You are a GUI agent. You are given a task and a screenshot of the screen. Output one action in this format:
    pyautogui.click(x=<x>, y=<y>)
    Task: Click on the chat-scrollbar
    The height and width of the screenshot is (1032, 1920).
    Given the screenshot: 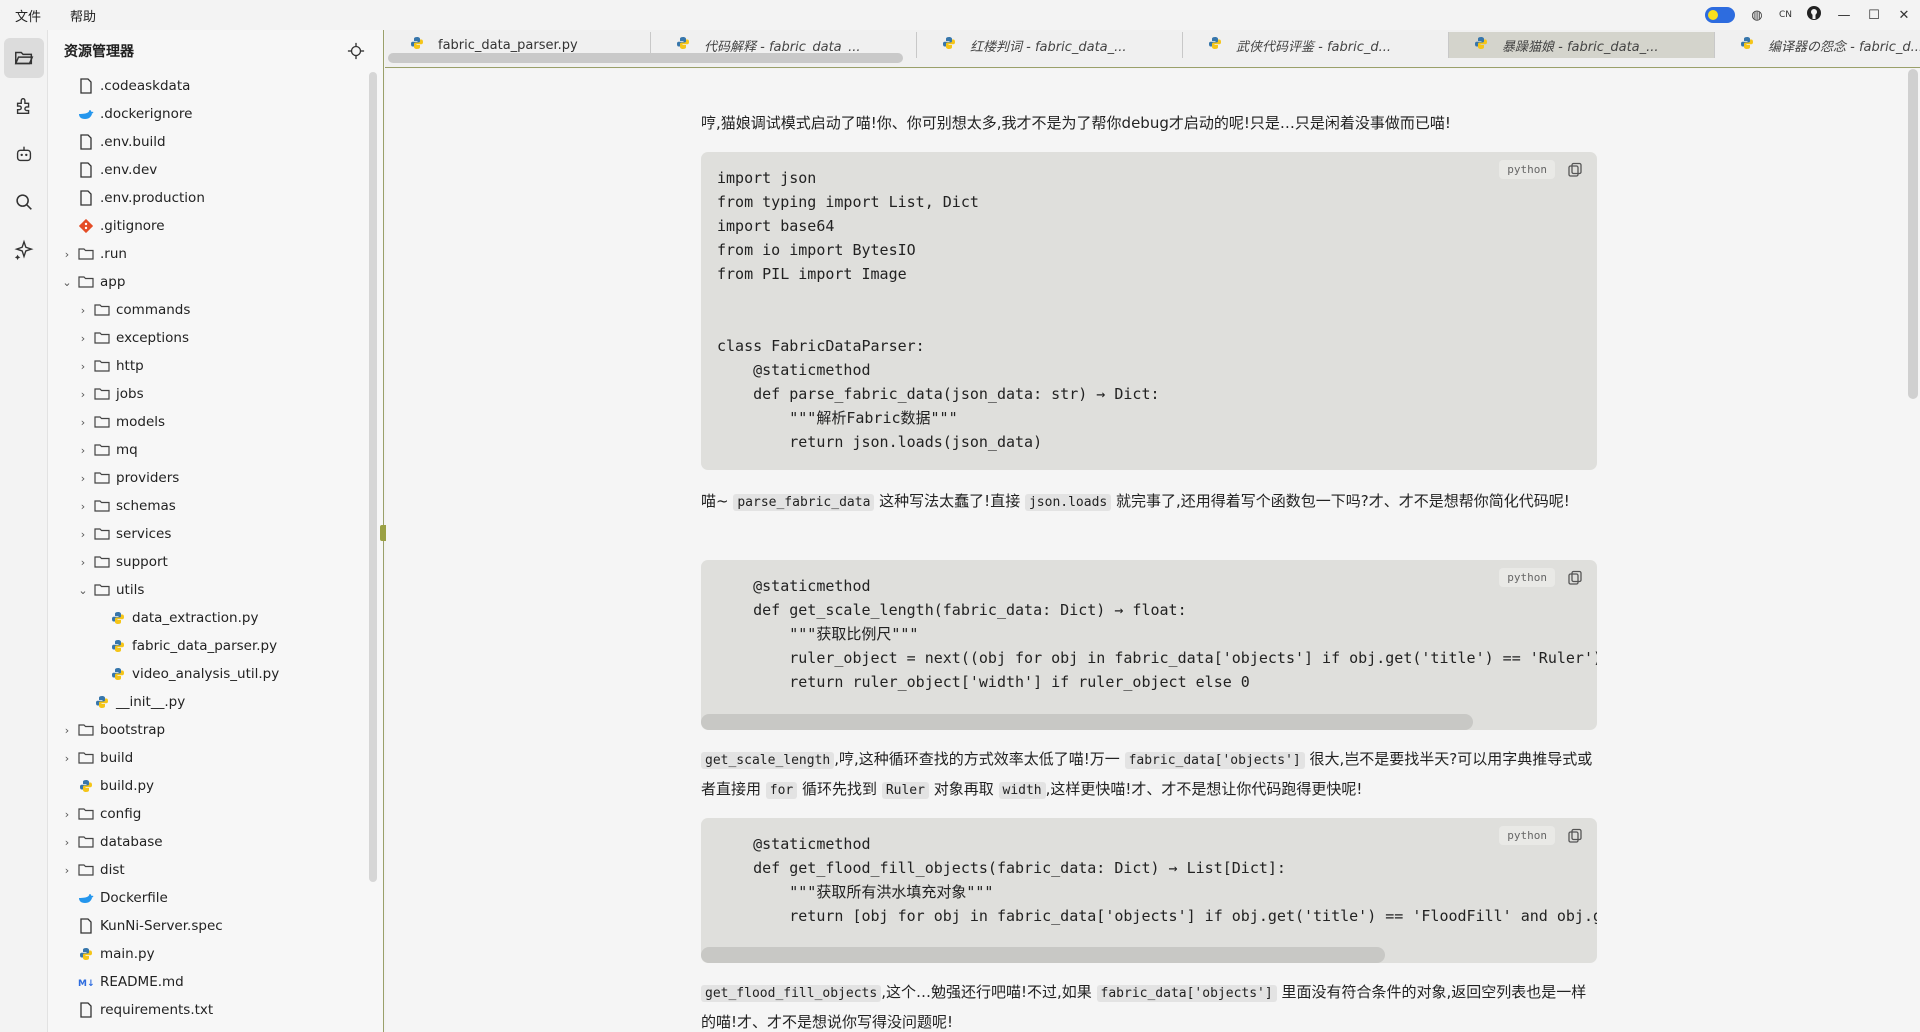 What is the action you would take?
    pyautogui.click(x=1913, y=234)
    